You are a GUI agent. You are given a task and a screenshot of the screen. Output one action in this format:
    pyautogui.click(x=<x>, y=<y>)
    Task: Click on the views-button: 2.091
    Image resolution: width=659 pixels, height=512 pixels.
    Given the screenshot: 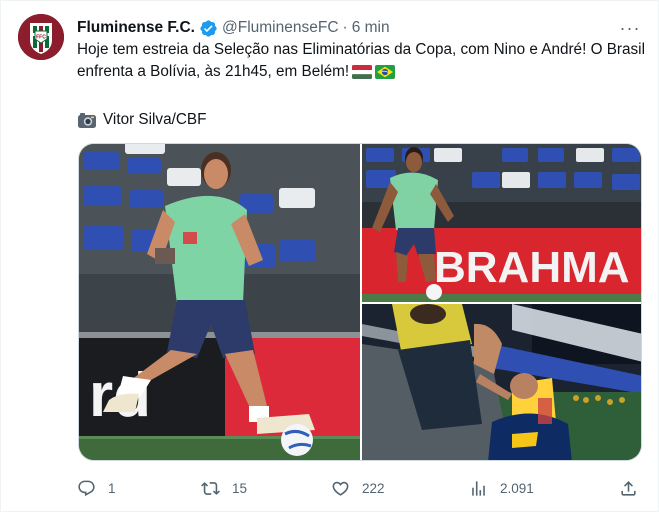 What is the action you would take?
    pyautogui.click(x=501, y=488)
    